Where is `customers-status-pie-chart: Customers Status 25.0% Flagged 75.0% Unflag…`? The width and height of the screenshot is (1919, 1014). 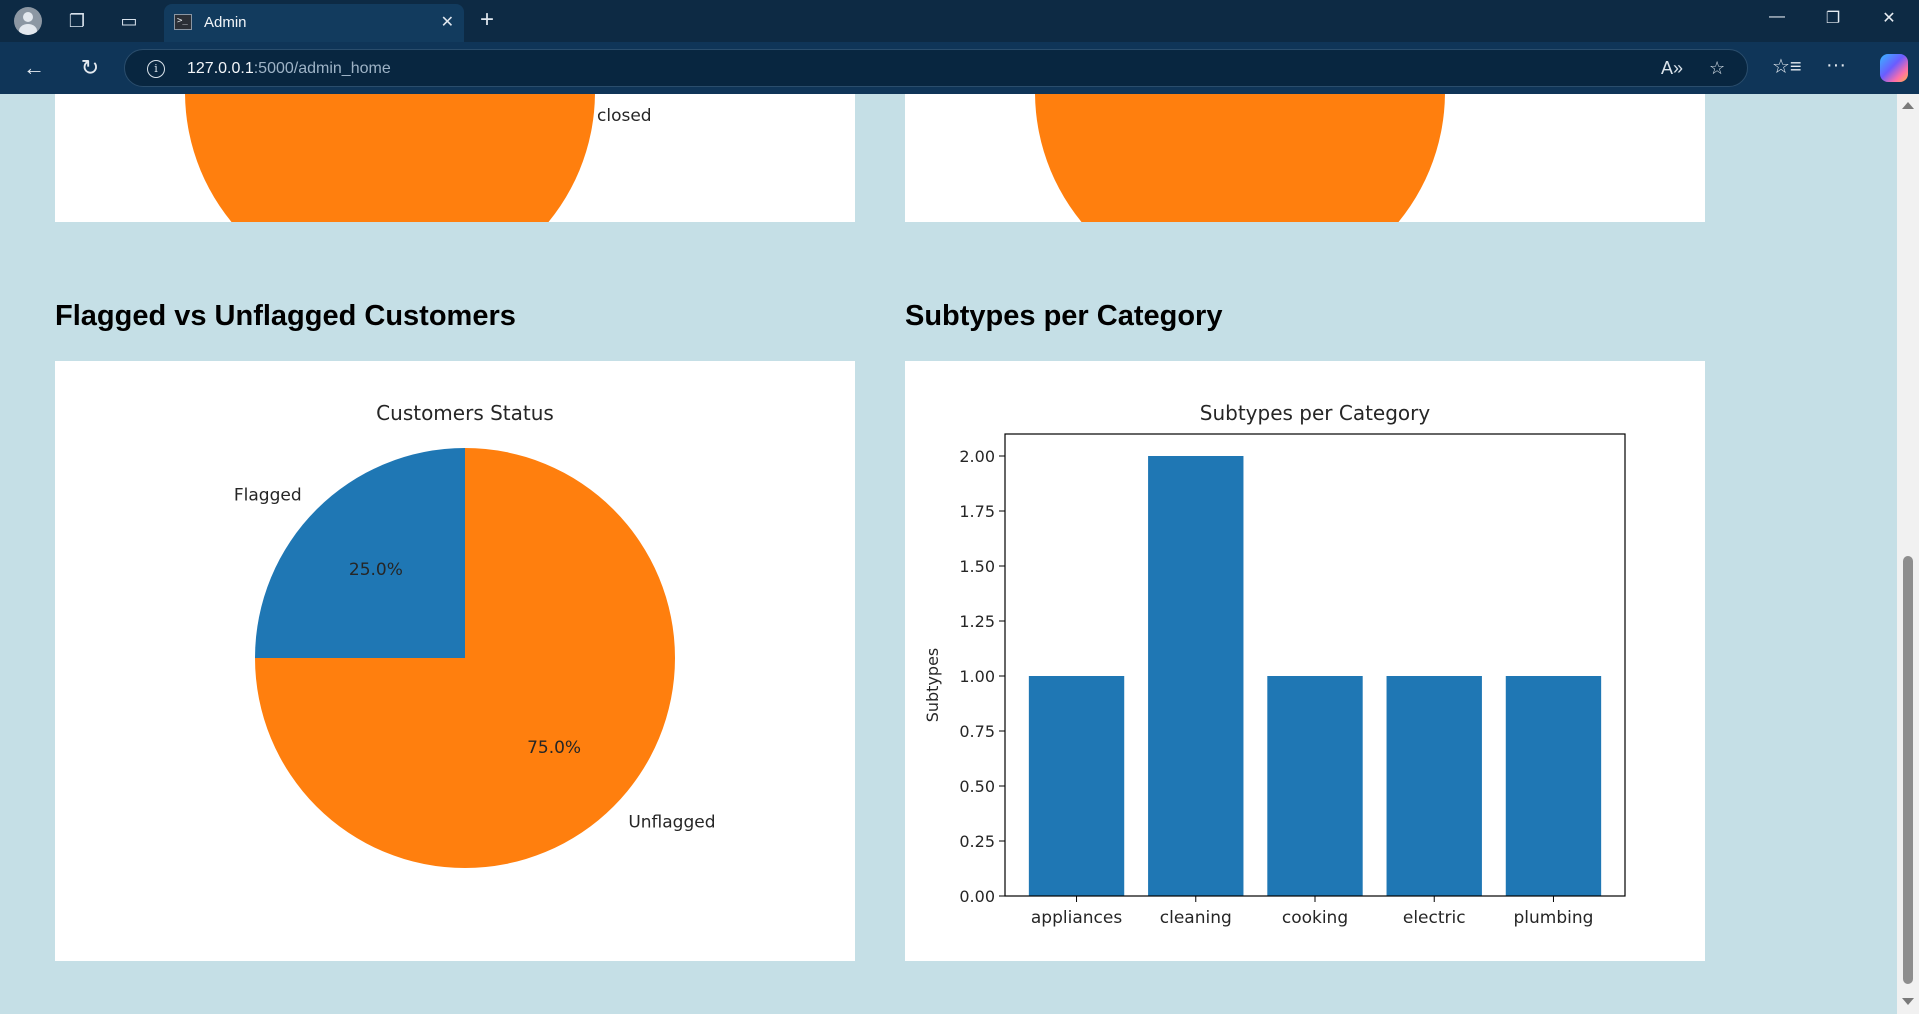
customers-status-pie-chart: Customers Status 25.0% Flagged 75.0% Unflag… is located at coordinates (475, 634).